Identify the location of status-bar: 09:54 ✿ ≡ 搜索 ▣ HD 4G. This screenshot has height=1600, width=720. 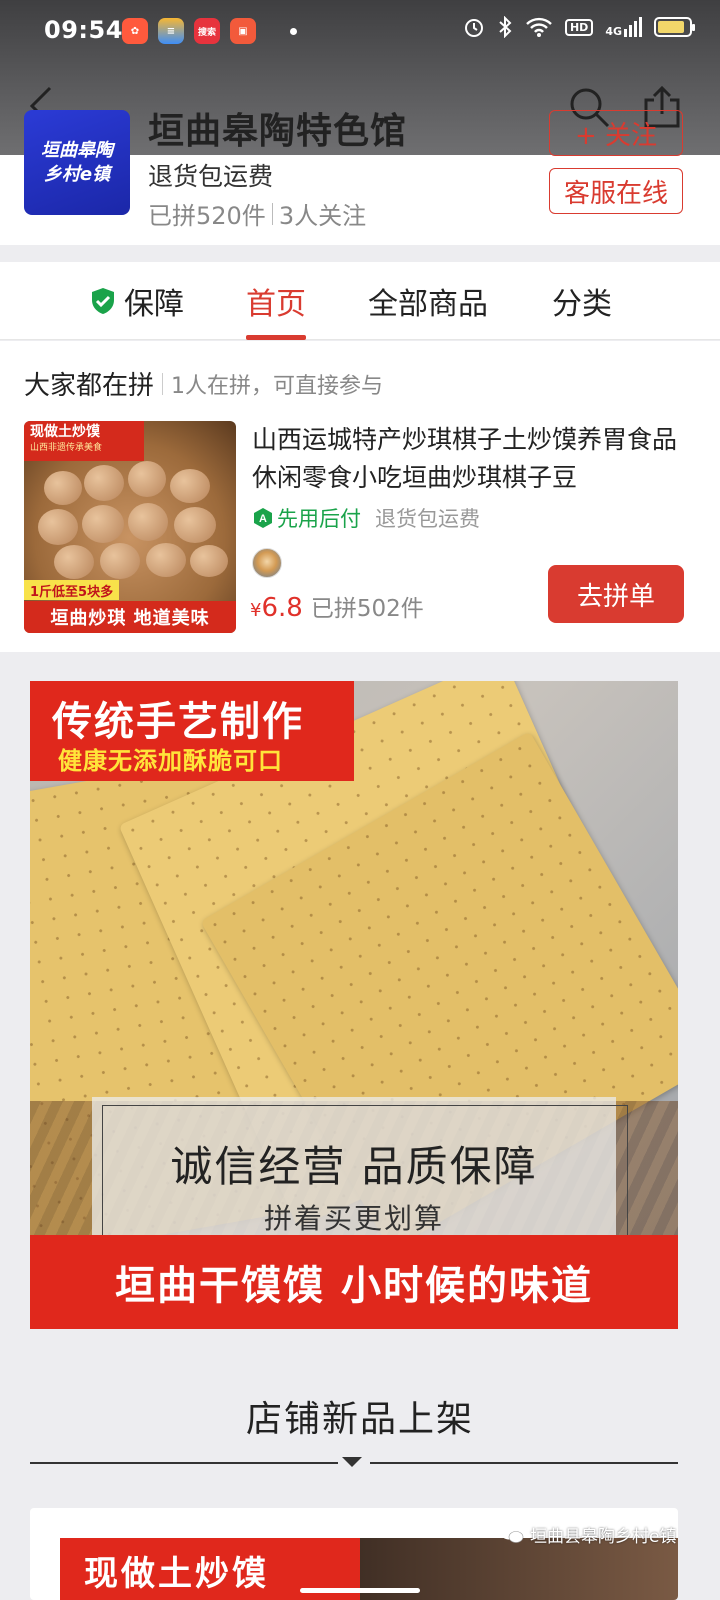
(360, 32).